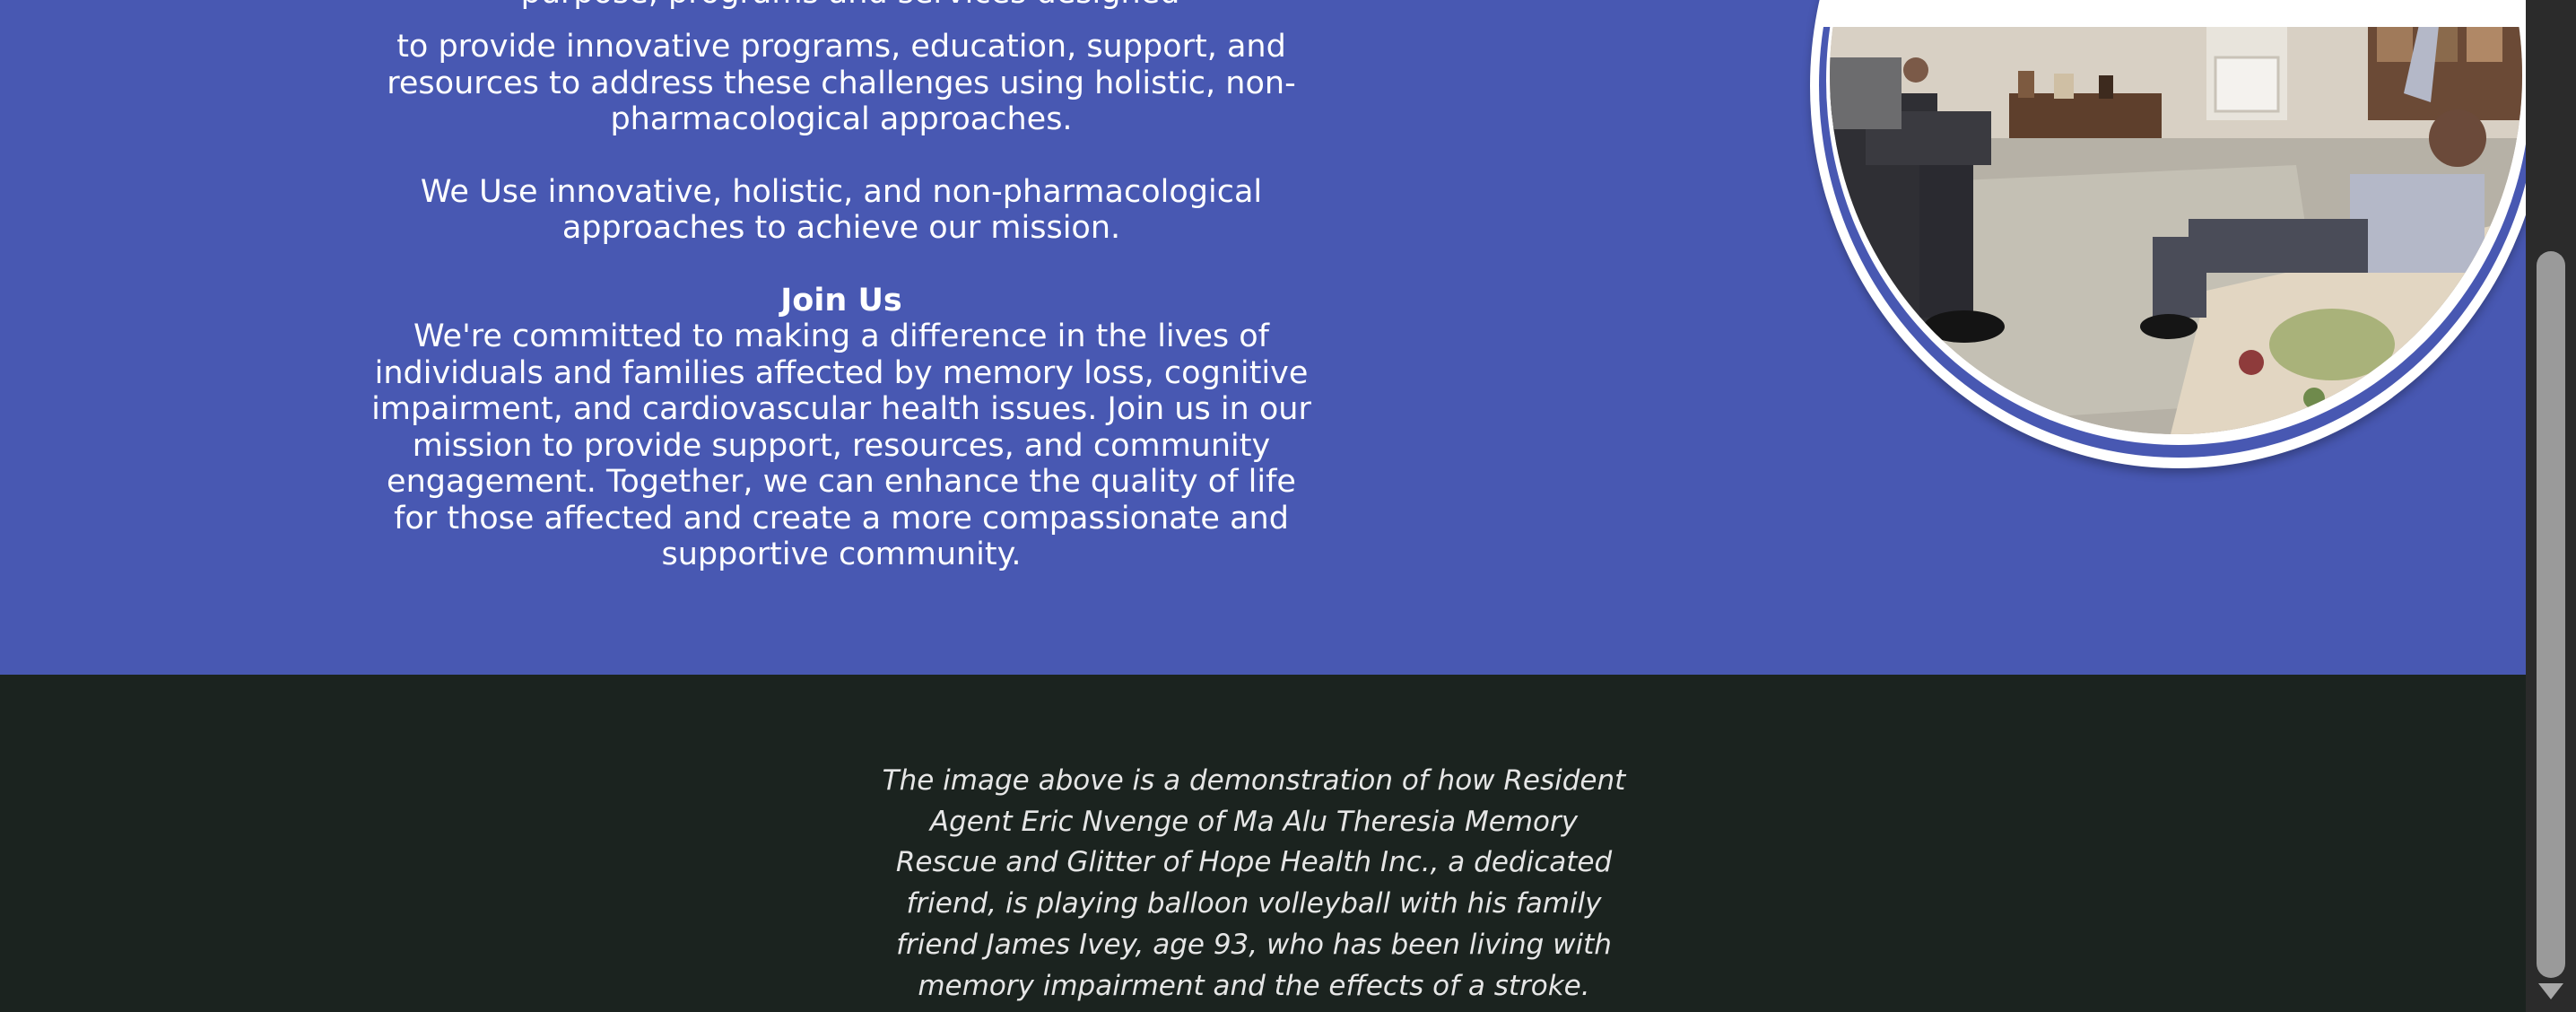 This screenshot has height=1012, width=2576. Describe the element at coordinates (2168, 234) in the screenshot. I see `circular-photo-frame` at that location.